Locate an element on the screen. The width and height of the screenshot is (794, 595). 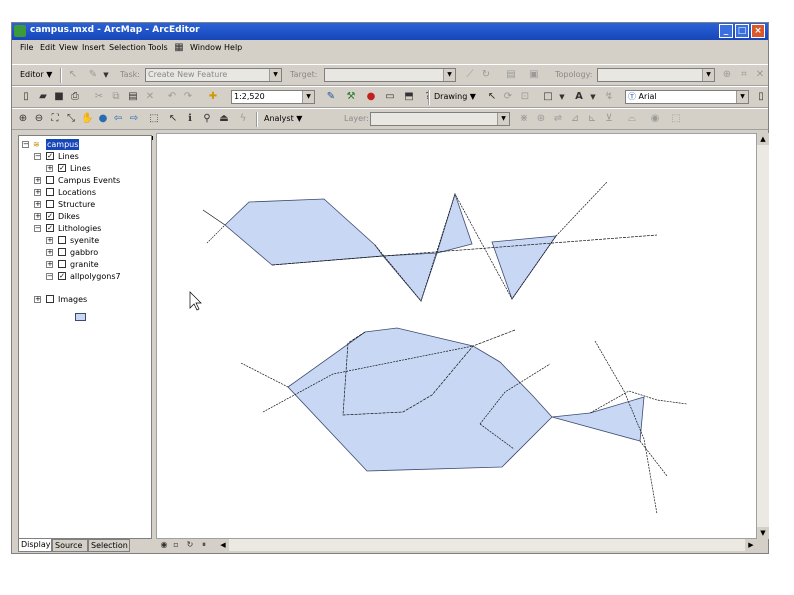
font-size-combo: ▯ is located at coordinates (761, 97).